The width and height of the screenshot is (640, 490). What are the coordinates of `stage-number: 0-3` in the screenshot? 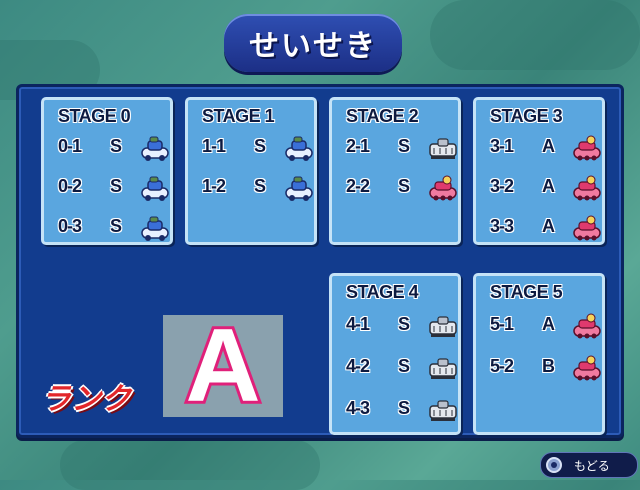 It's located at (70, 226).